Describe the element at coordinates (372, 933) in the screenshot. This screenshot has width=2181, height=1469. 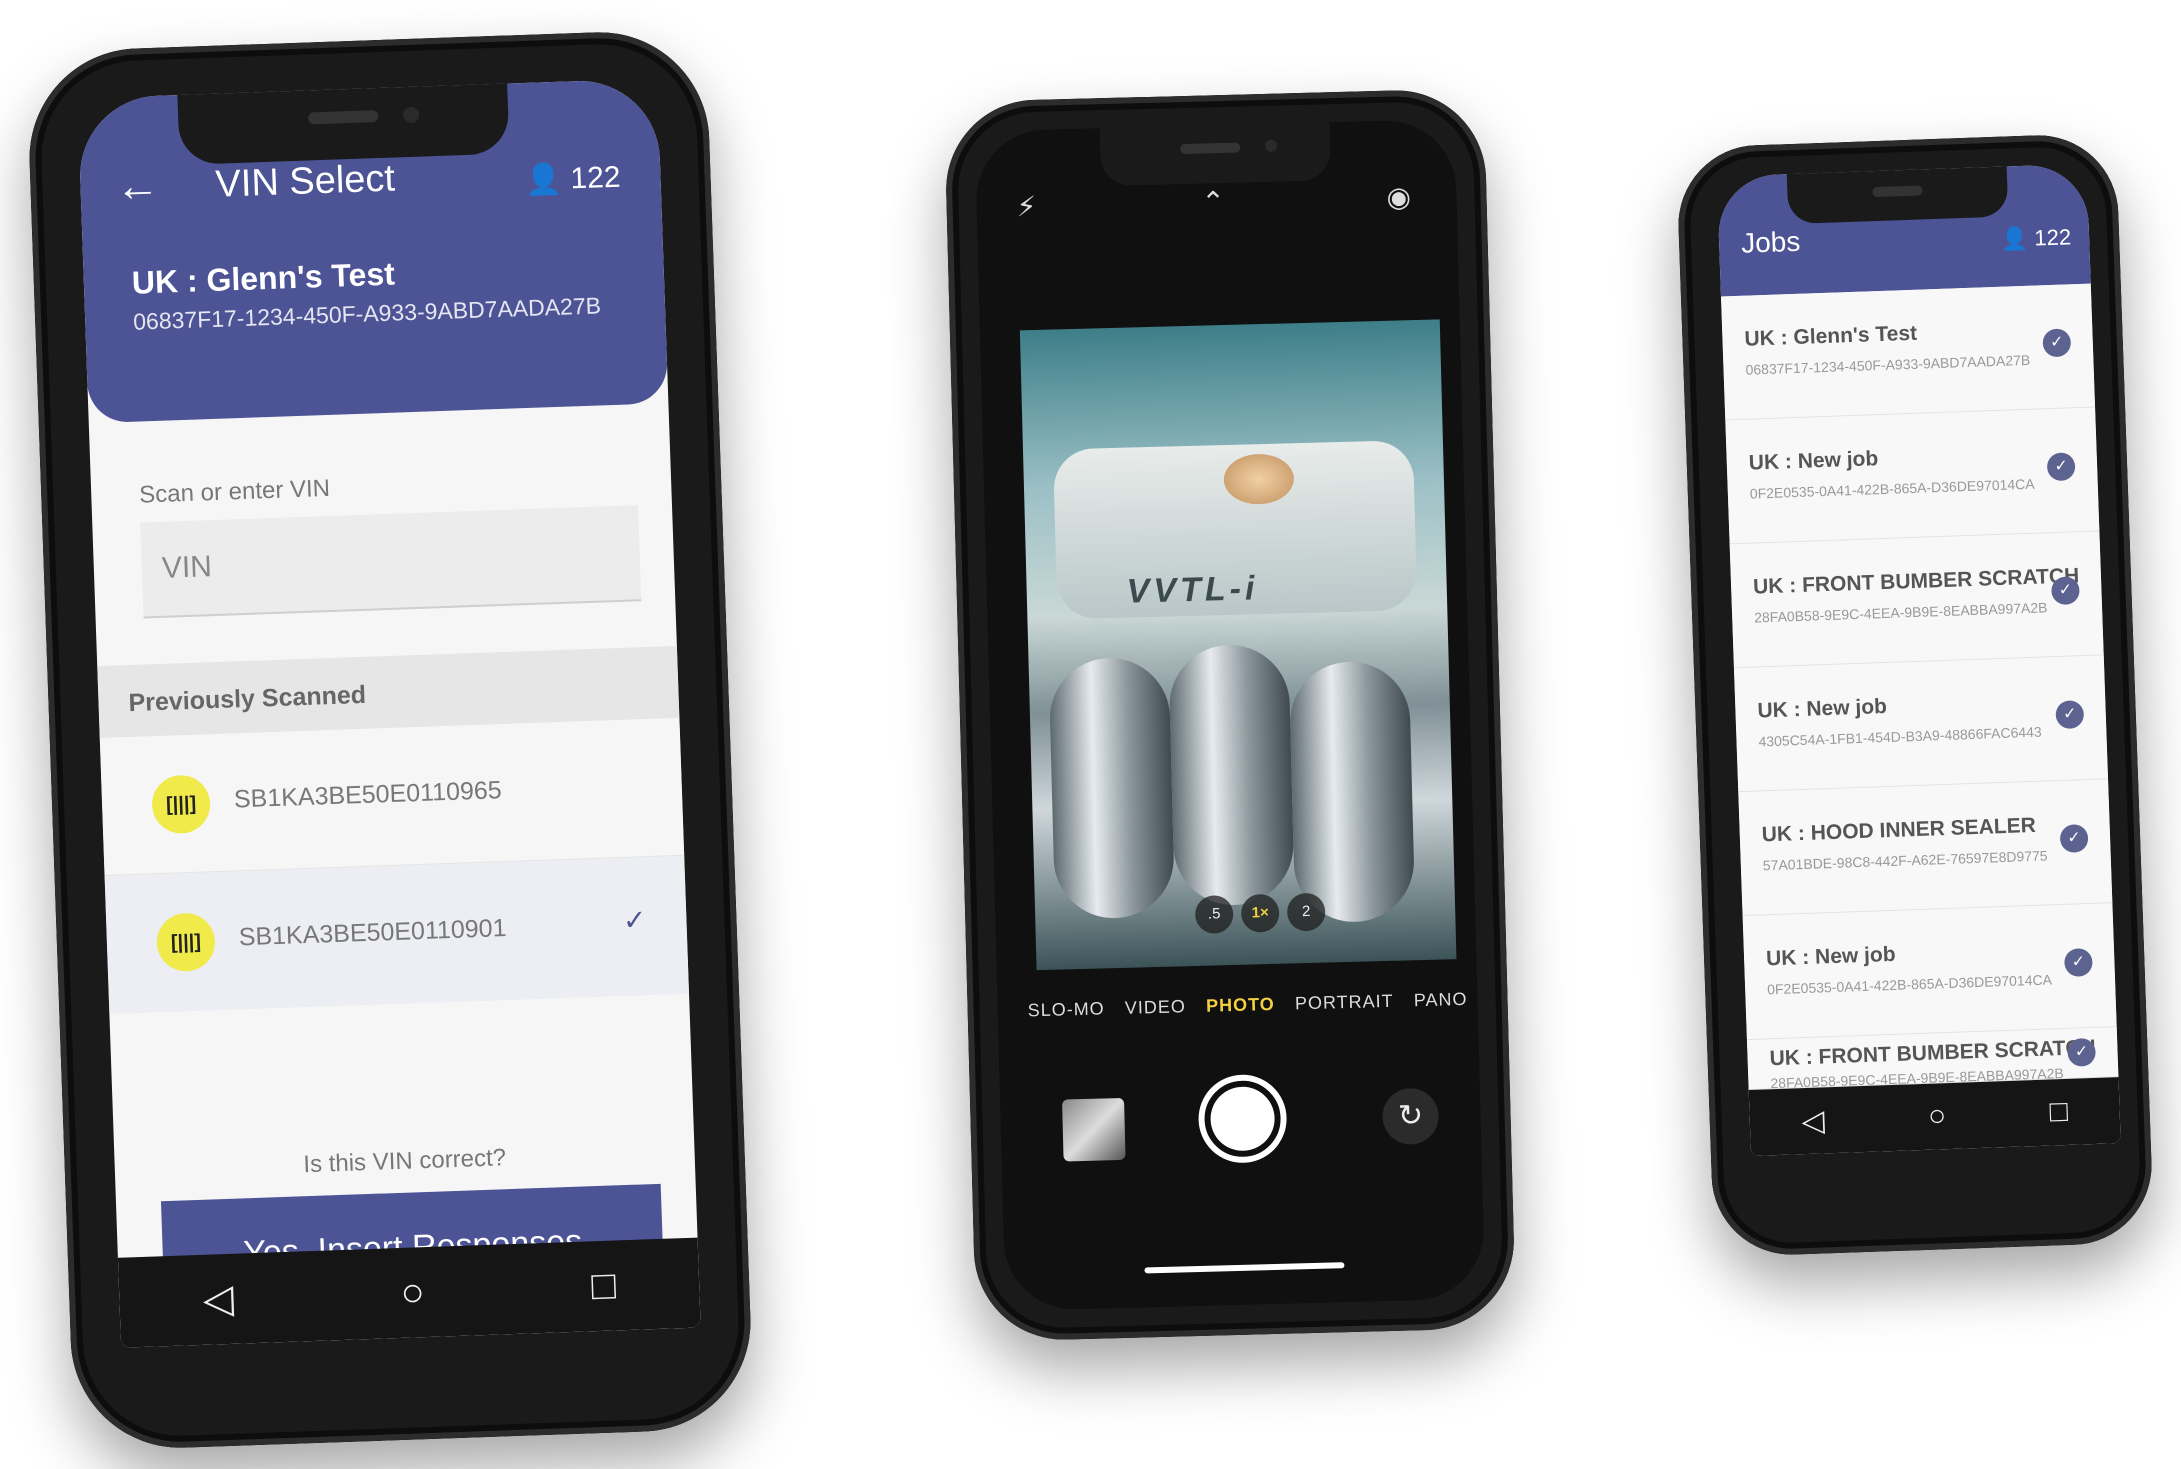
I see `scanned-vin: SB1KA3BE50E0110901` at that location.